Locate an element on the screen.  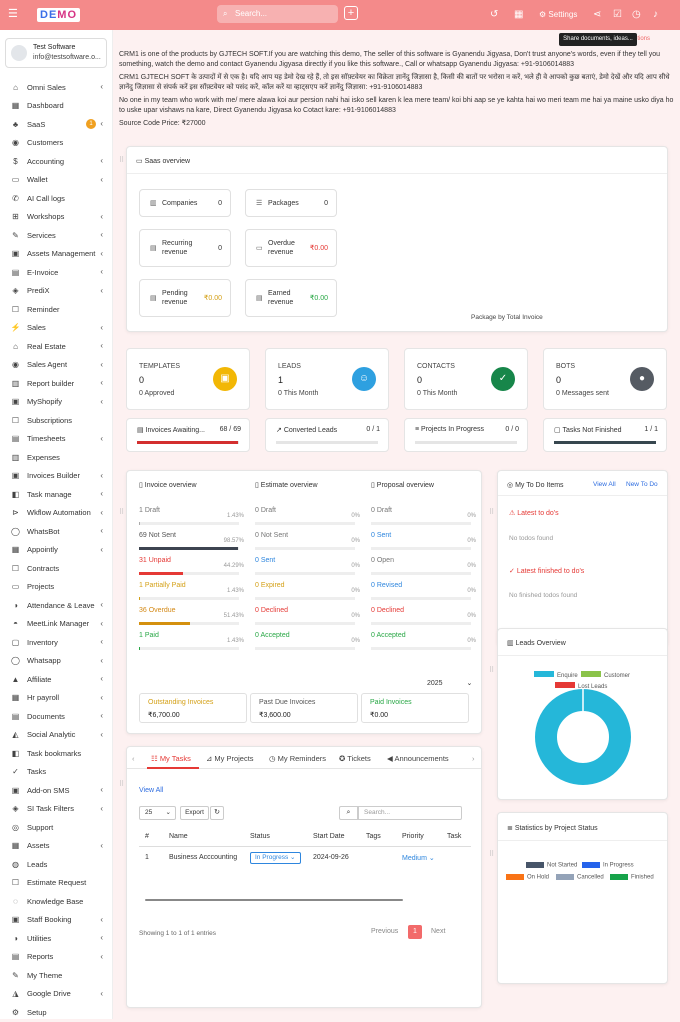
sidebar-item-my-theme: ✎ My Theme is located at coordinates (56, 975).